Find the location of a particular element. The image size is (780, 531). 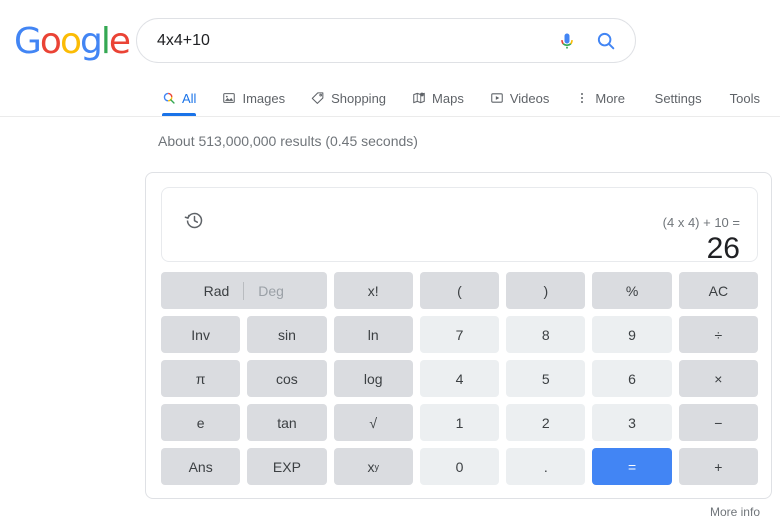

logo-letter-2: o is located at coordinates (70, 41).